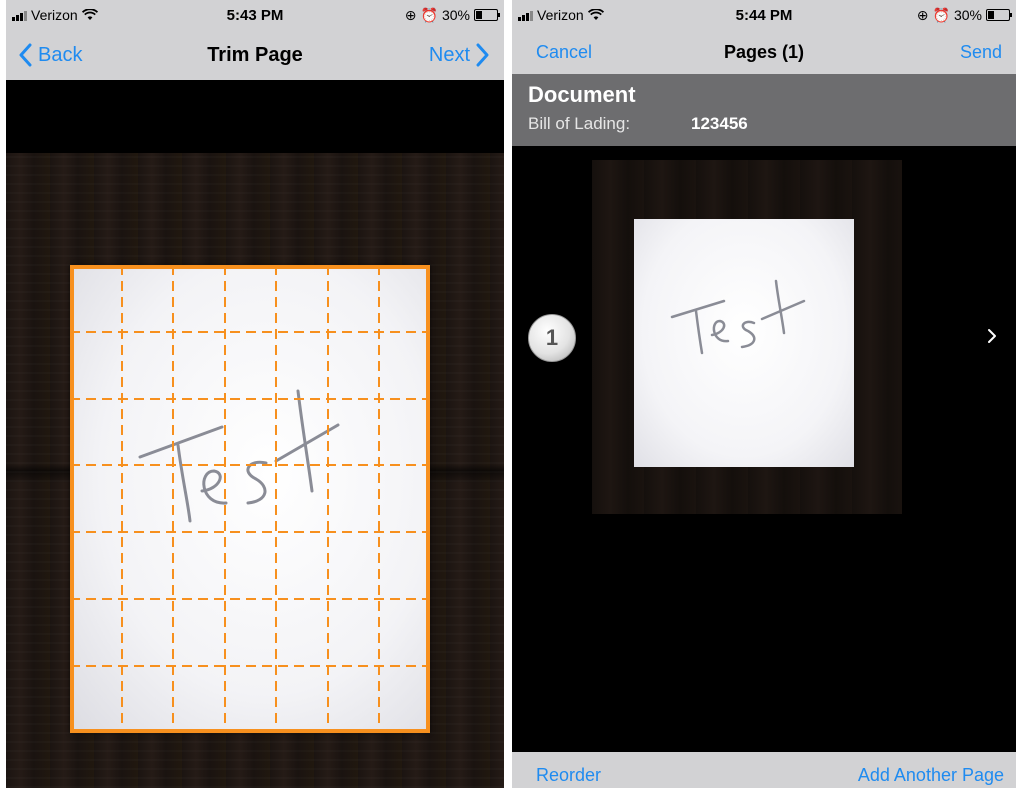  What do you see at coordinates (25, 55) in the screenshot?
I see `chevron-left-icon` at bounding box center [25, 55].